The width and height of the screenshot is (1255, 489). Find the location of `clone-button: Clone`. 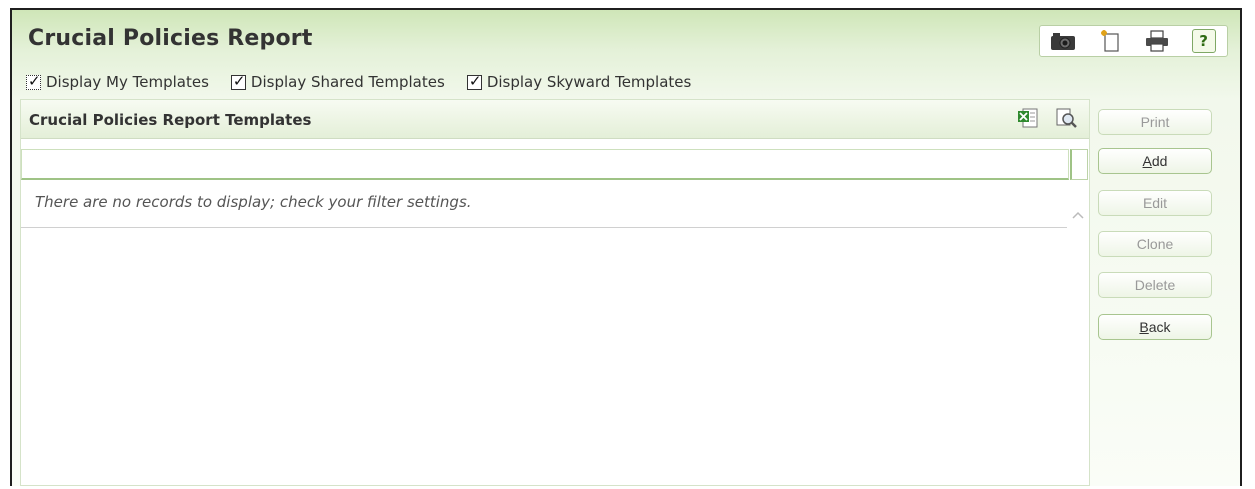

clone-button: Clone is located at coordinates (1155, 244).